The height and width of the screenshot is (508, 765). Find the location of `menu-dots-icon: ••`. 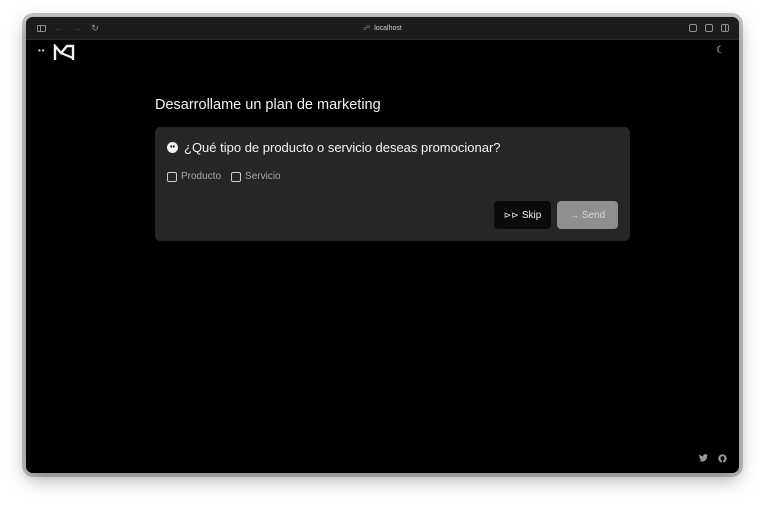

menu-dots-icon: •• is located at coordinates (42, 50).